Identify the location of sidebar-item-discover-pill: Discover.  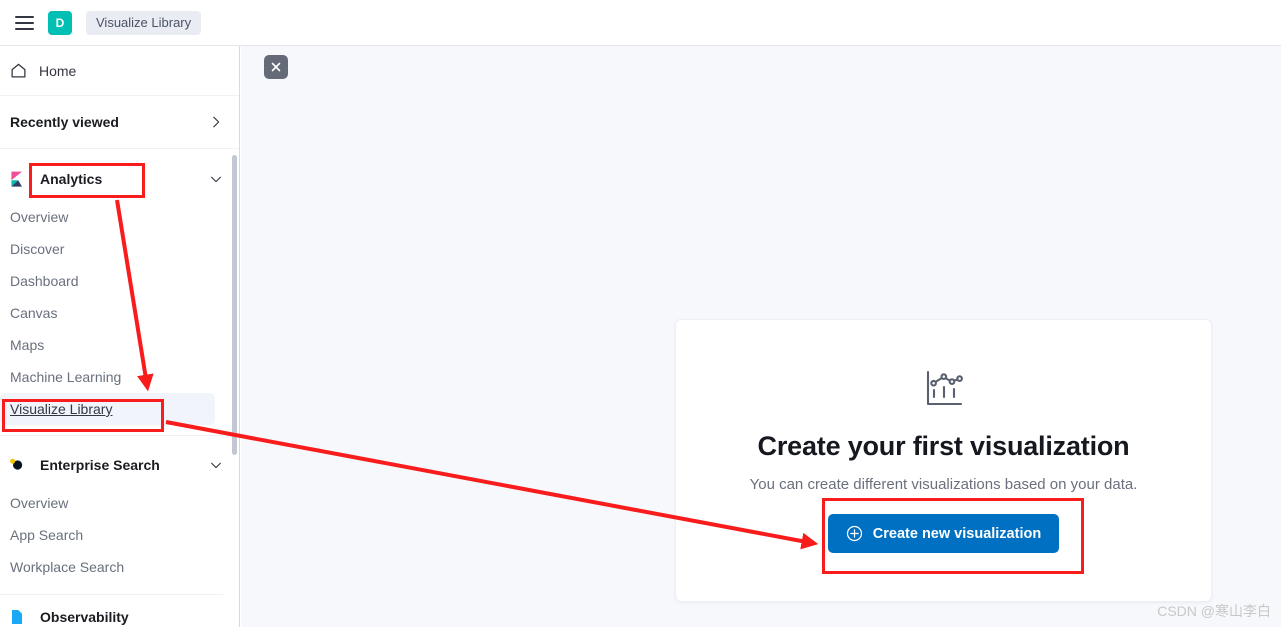
(107, 249).